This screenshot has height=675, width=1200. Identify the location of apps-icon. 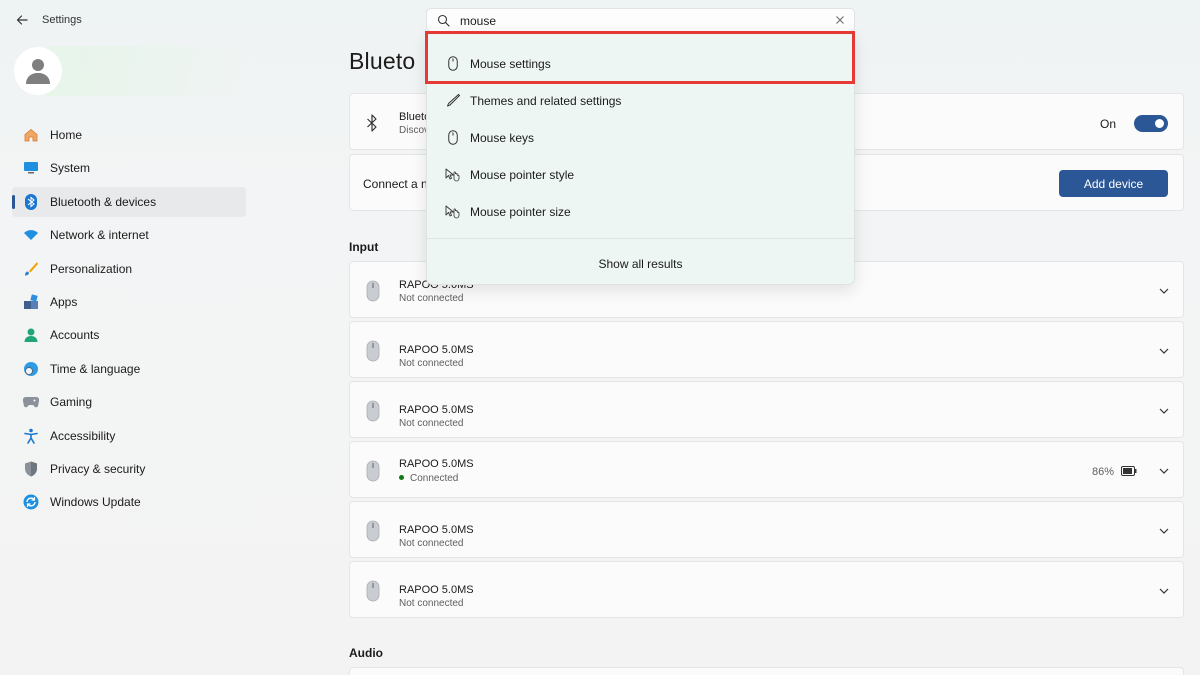
(31, 302).